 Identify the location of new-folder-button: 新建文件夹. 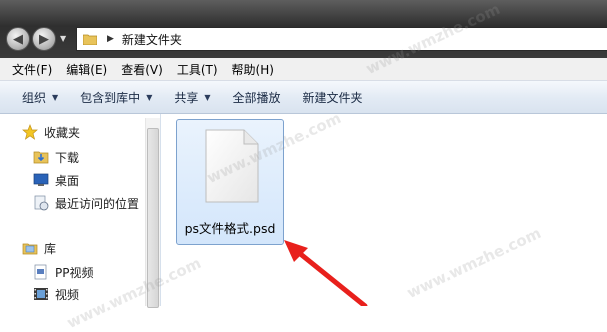
(333, 97).